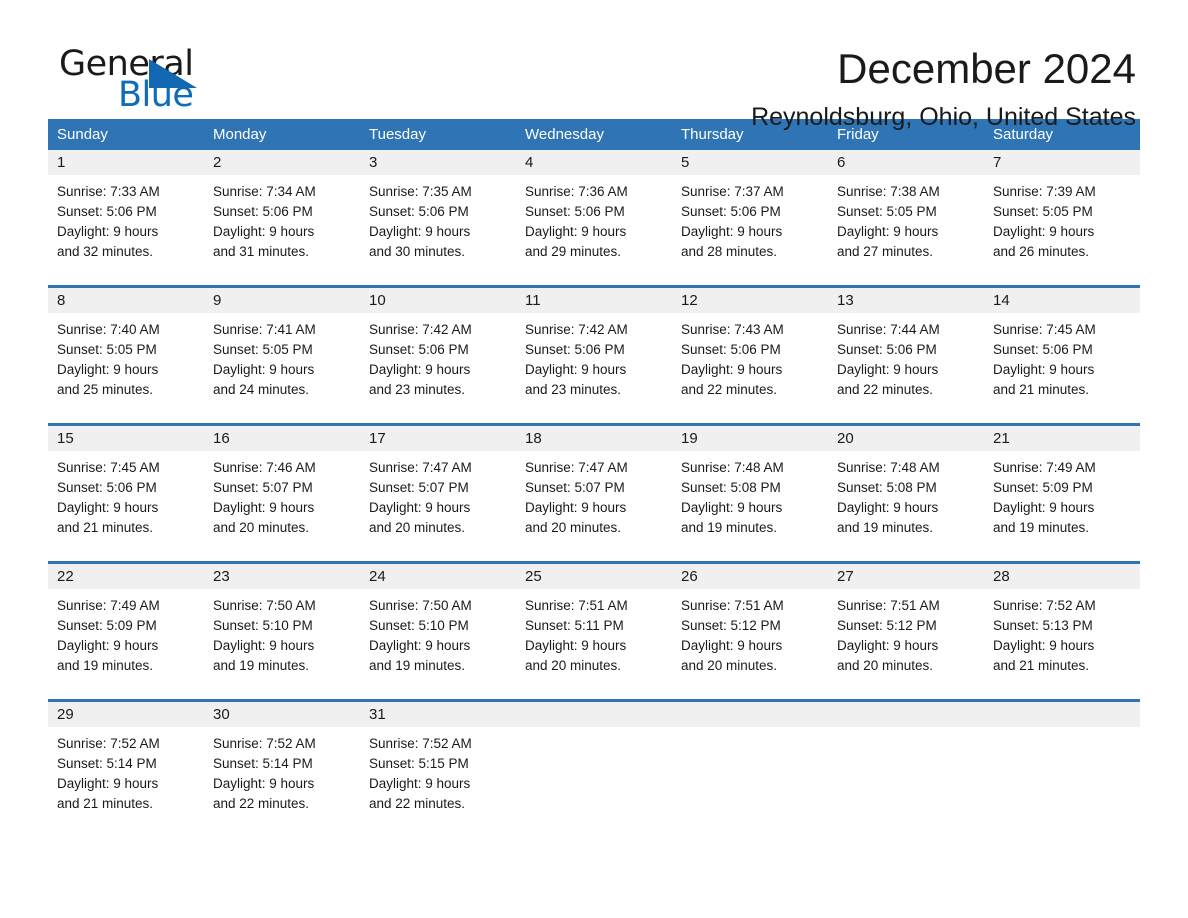 Image resolution: width=1188 pixels, height=918 pixels. I want to click on day-number: 11, so click(594, 300).